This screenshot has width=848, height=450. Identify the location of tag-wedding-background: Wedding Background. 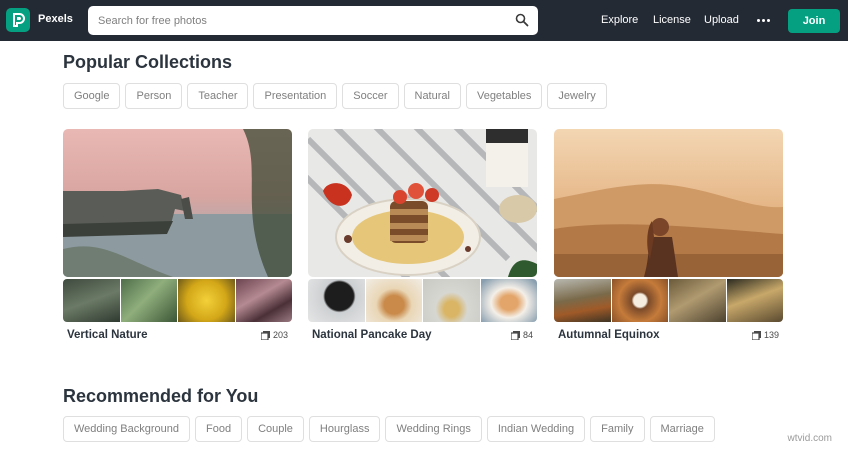
(126, 429).